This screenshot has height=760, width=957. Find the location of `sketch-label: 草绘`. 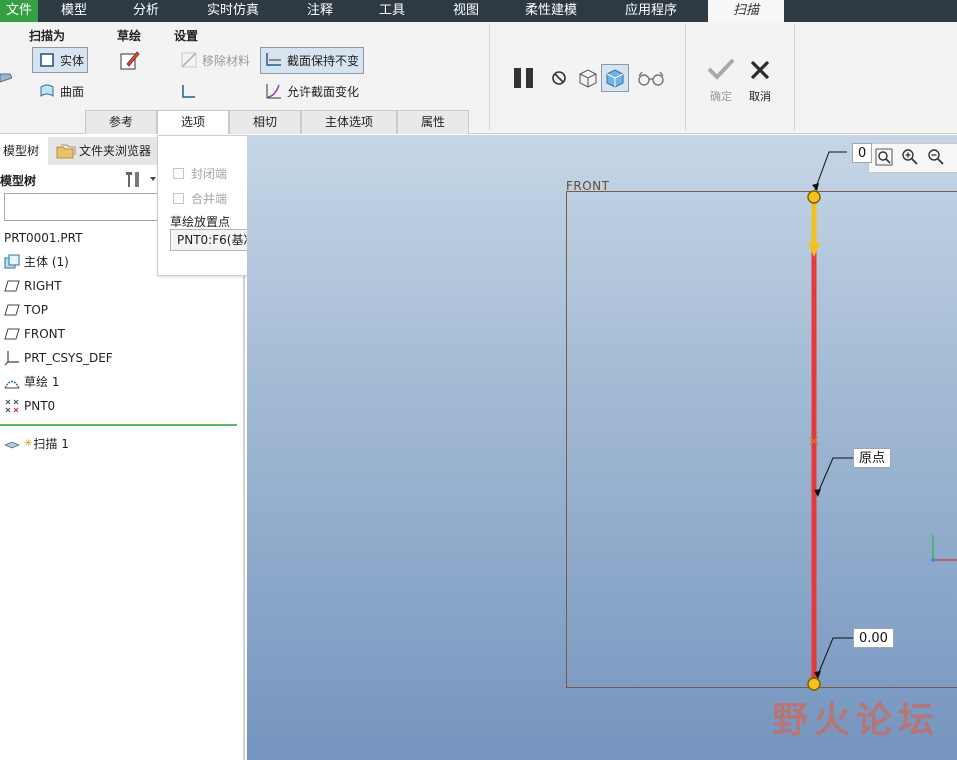

sketch-label: 草绘 is located at coordinates (129, 36).